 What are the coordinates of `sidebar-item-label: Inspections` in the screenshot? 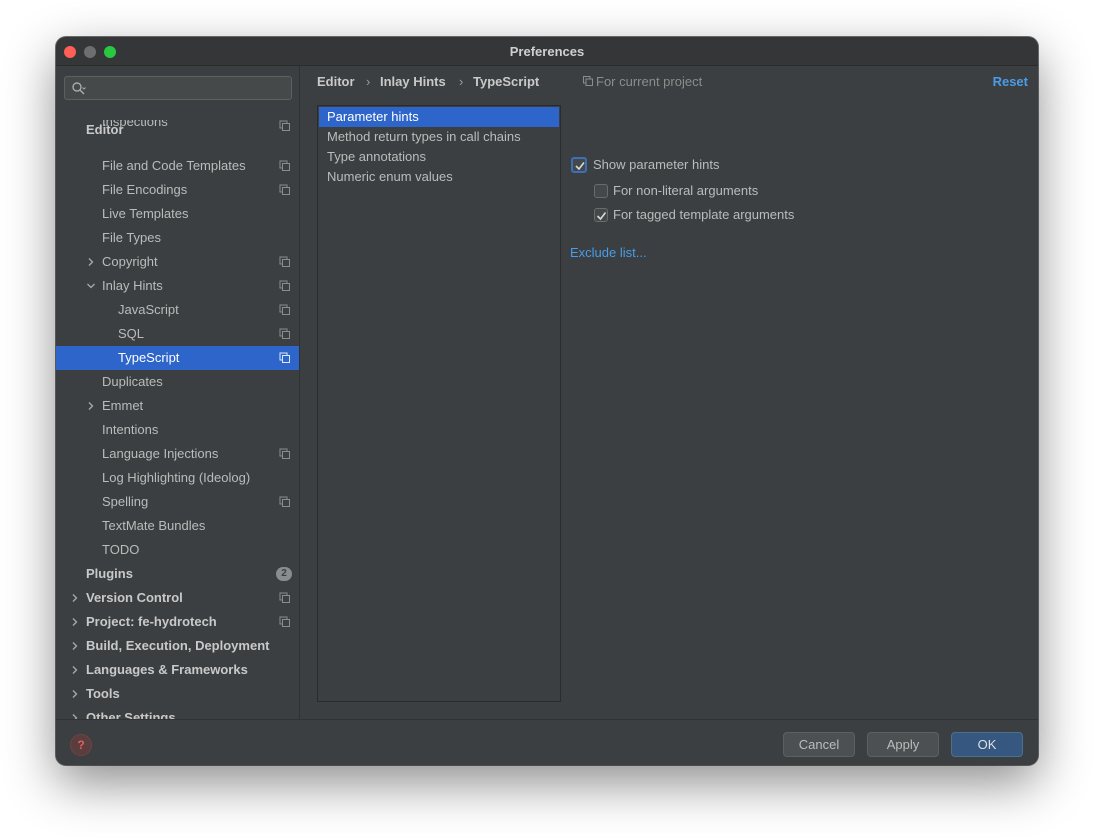 It's located at (135, 124).